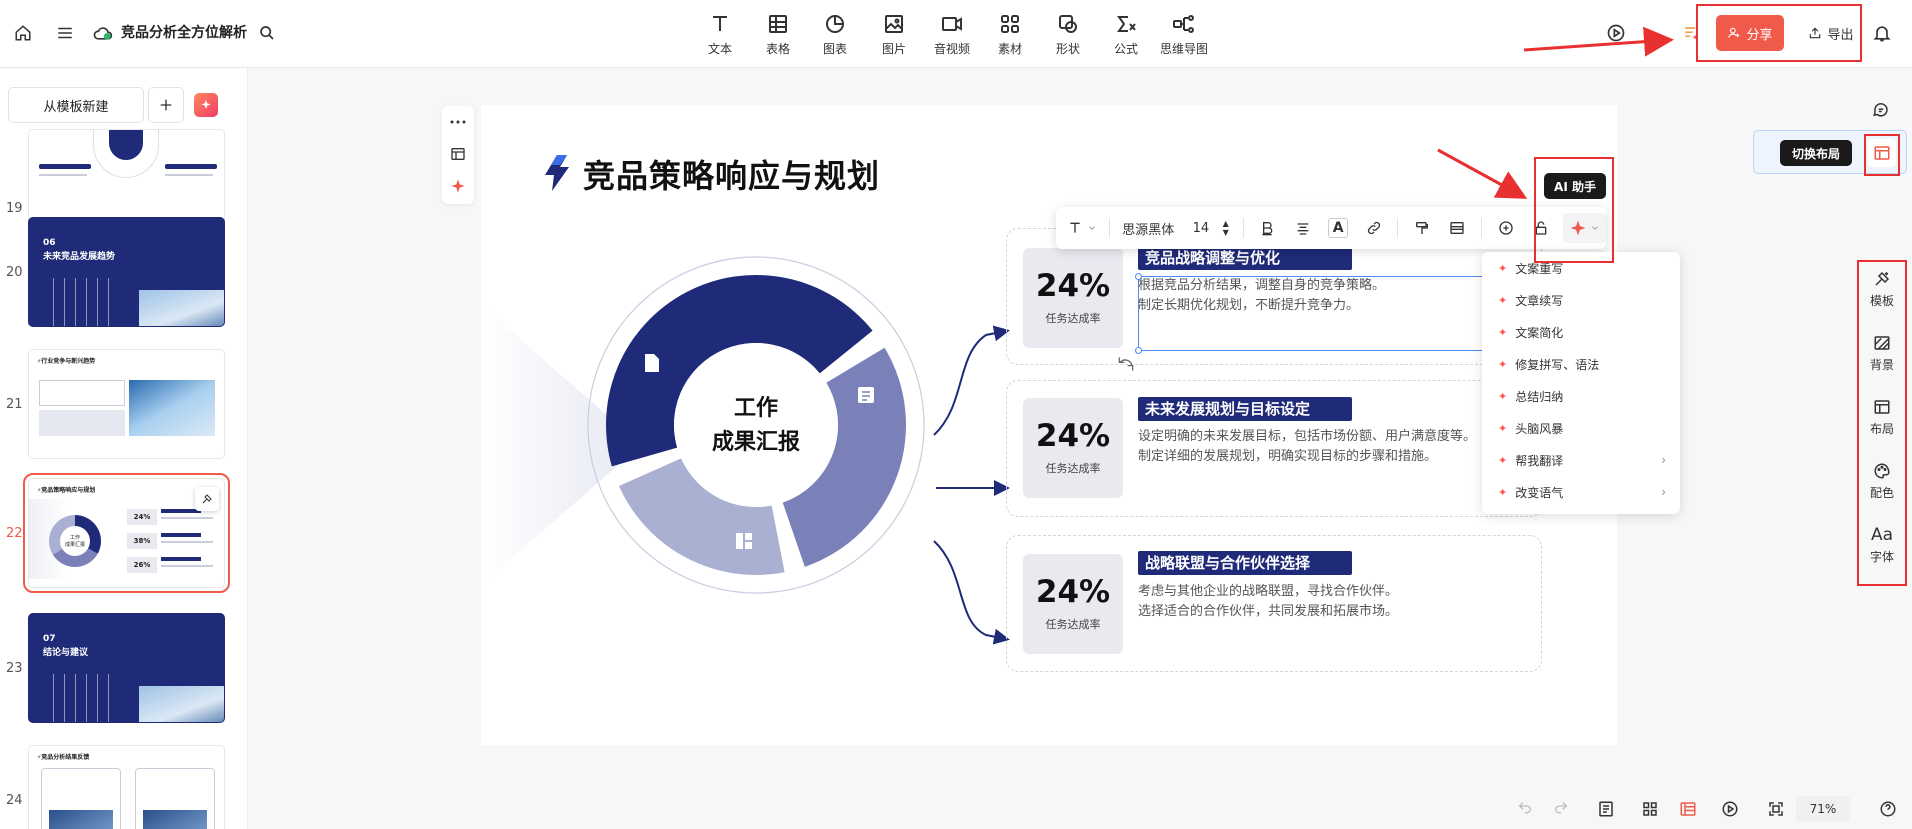 The image size is (1912, 829). I want to click on comment-icon, so click(1881, 110).